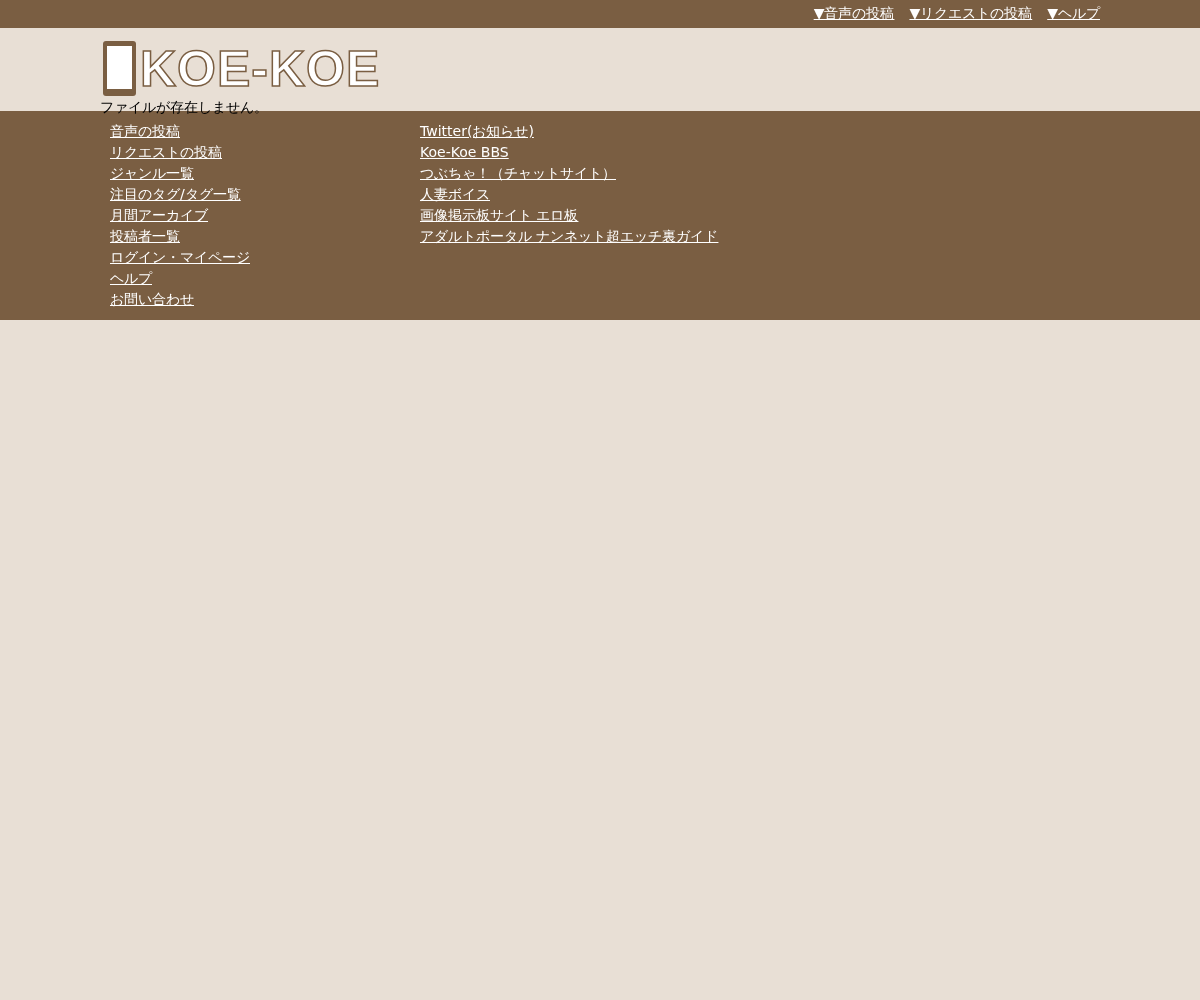 The width and height of the screenshot is (1200, 1000). I want to click on error-message: ファイルが存在しません。, so click(184, 108).